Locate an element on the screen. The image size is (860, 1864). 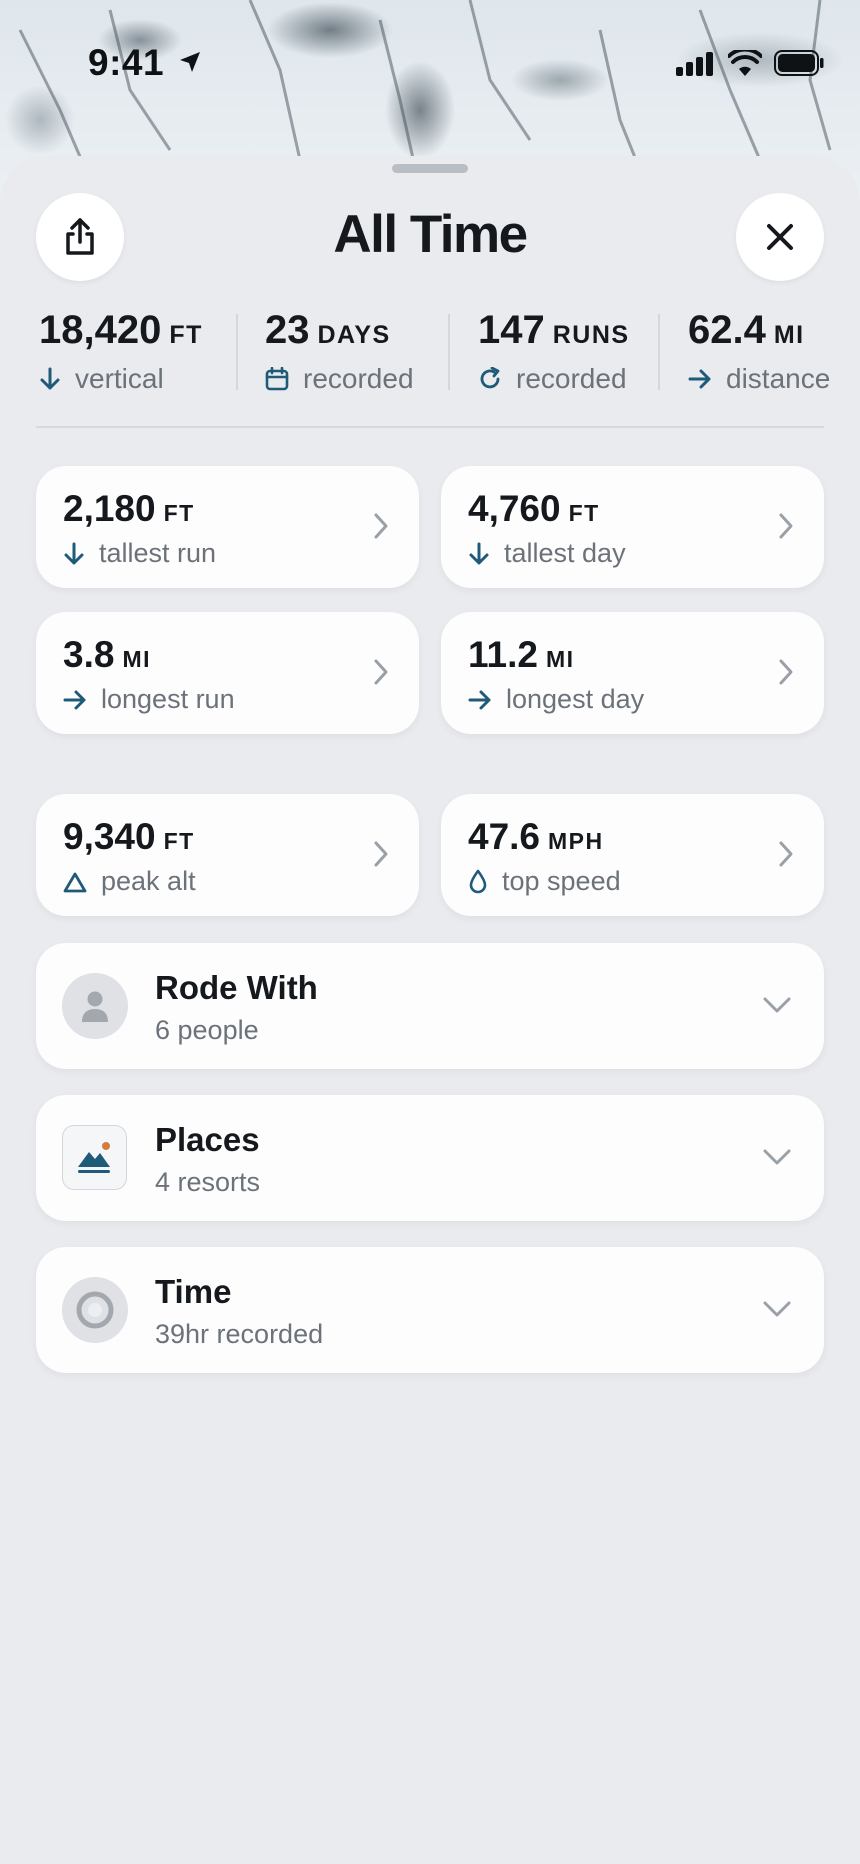
close-button is located at coordinates (780, 237).